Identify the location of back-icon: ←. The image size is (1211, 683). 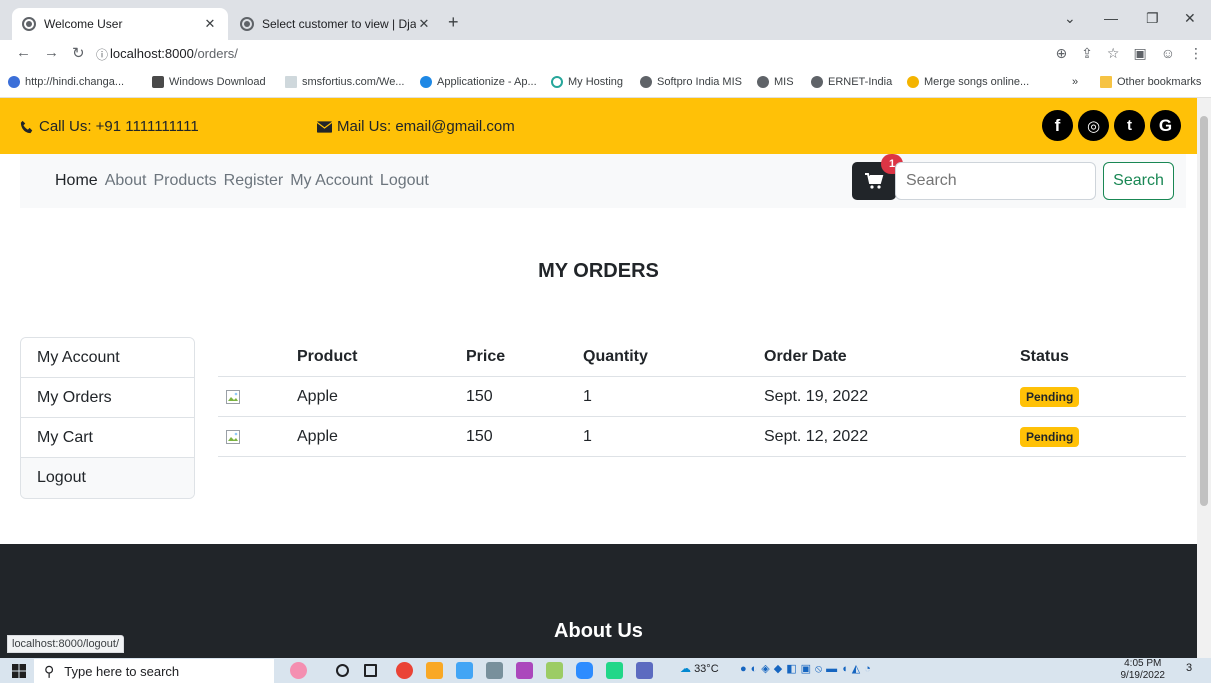
(23, 52).